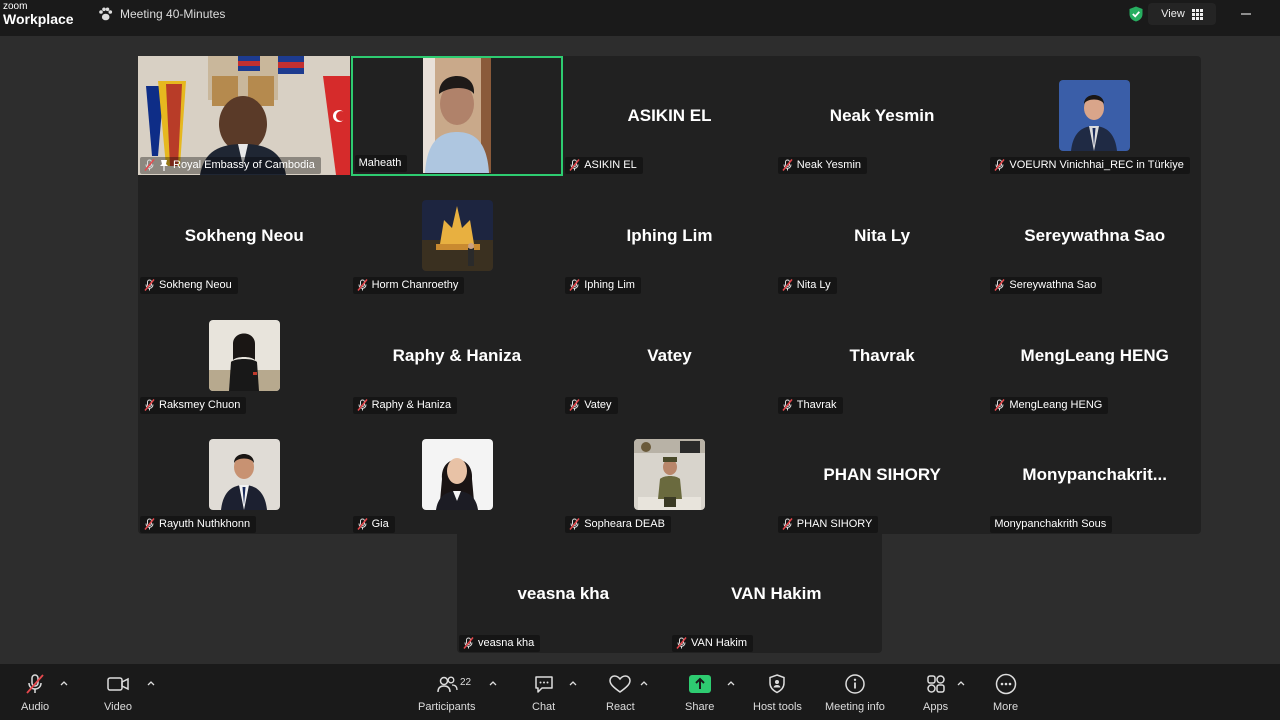 This screenshot has width=1280, height=720. Describe the element at coordinates (731, 683) in the screenshot. I see `share-options-chevron-up-icon` at that location.